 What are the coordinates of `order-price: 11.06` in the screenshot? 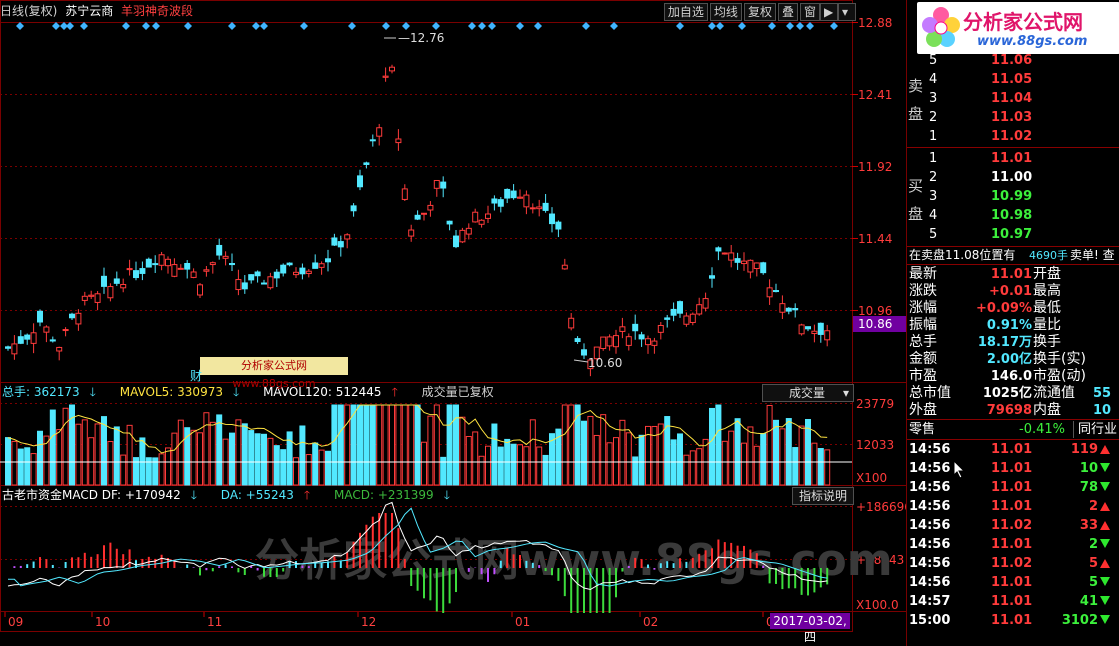 It's located at (1012, 60).